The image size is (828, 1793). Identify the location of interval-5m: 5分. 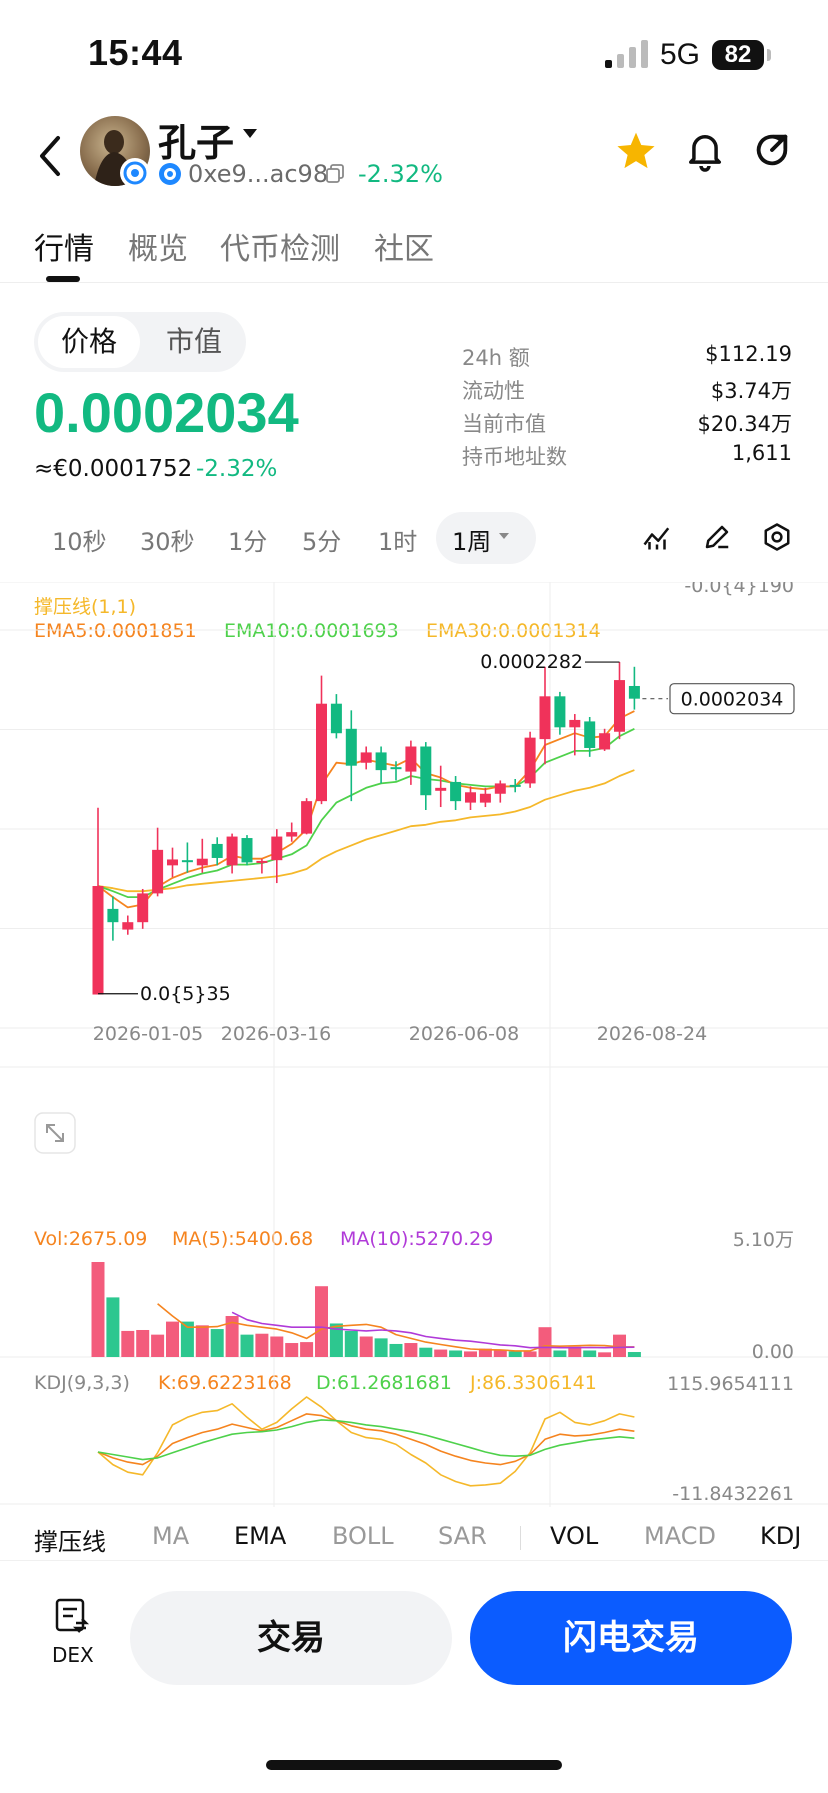
(321, 539).